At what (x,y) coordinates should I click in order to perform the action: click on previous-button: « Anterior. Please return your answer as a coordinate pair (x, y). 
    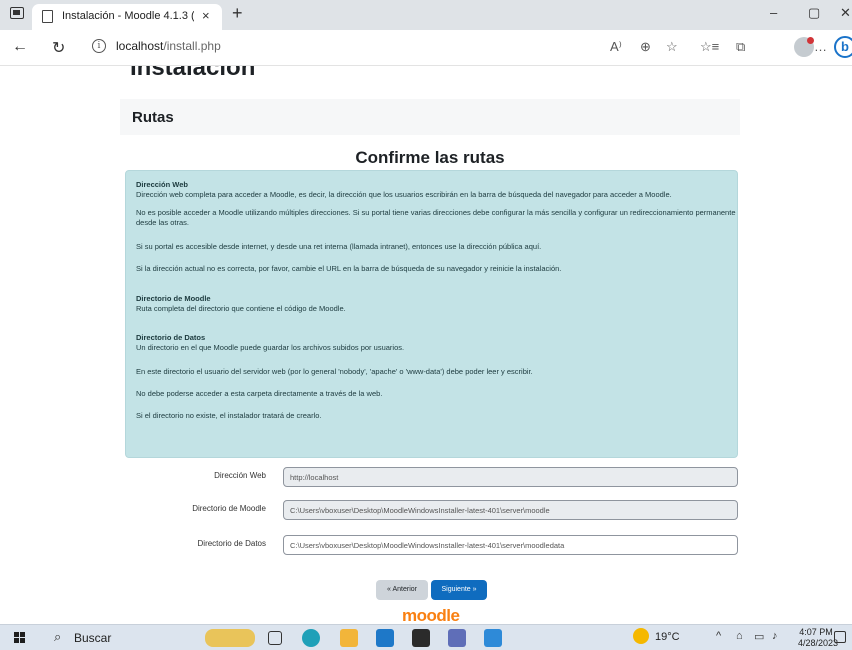
    Looking at the image, I should click on (402, 590).